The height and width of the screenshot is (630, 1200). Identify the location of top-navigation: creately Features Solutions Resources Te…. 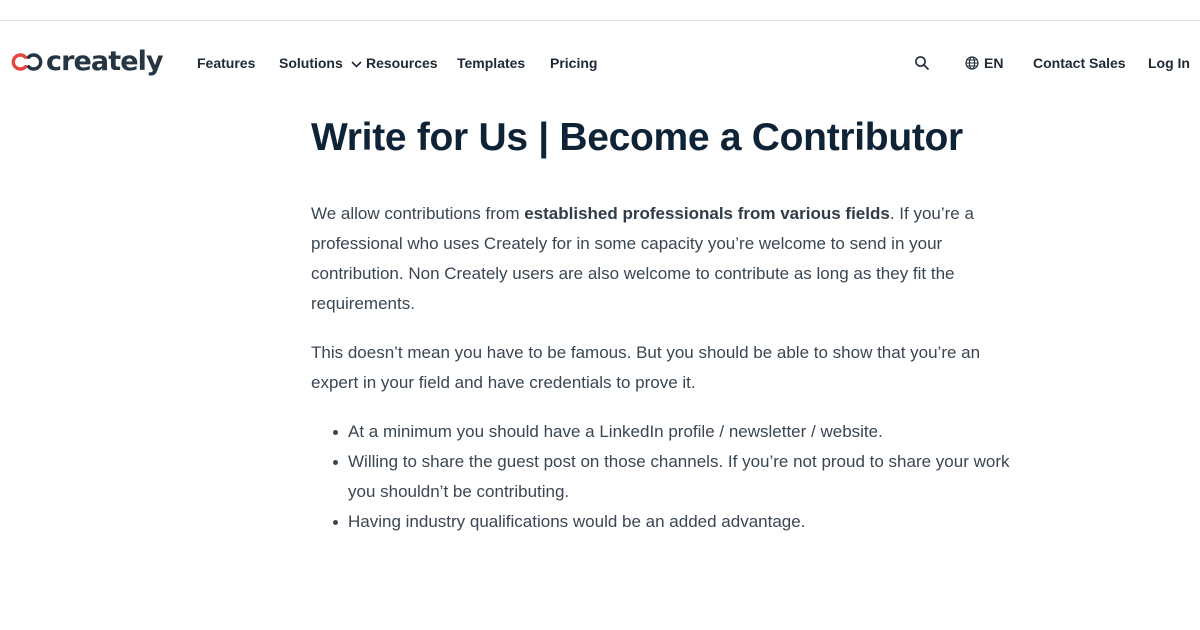
(600, 63).